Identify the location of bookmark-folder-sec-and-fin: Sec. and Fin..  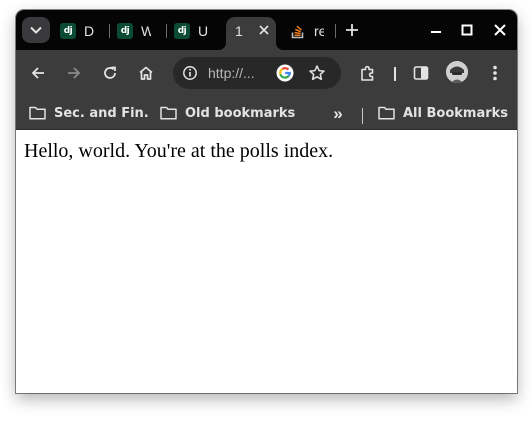
(89, 113).